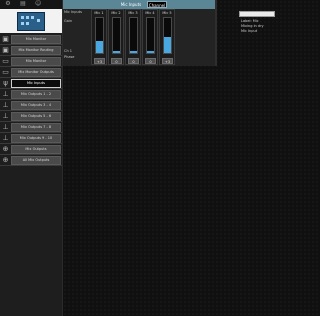  What do you see at coordinates (99, 13) in the screenshot?
I see `channel-name: Mic 1` at bounding box center [99, 13].